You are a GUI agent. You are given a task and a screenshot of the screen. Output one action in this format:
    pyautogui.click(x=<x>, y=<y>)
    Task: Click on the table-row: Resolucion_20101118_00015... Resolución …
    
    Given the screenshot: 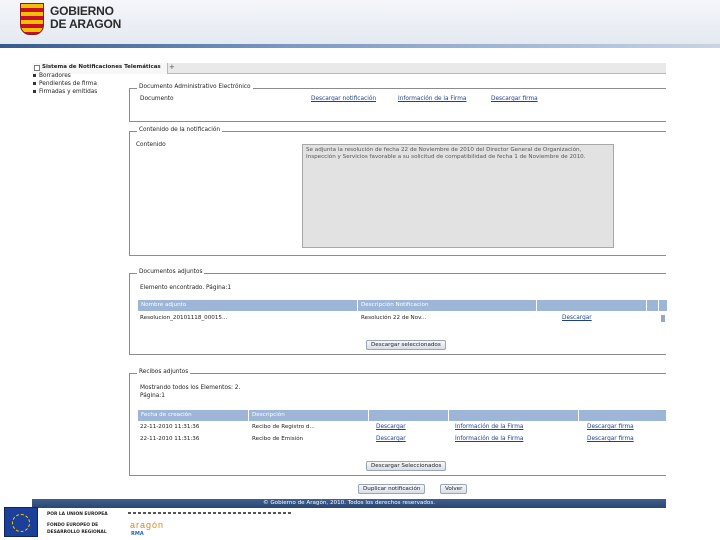 What is the action you would take?
    pyautogui.click(x=402, y=318)
    